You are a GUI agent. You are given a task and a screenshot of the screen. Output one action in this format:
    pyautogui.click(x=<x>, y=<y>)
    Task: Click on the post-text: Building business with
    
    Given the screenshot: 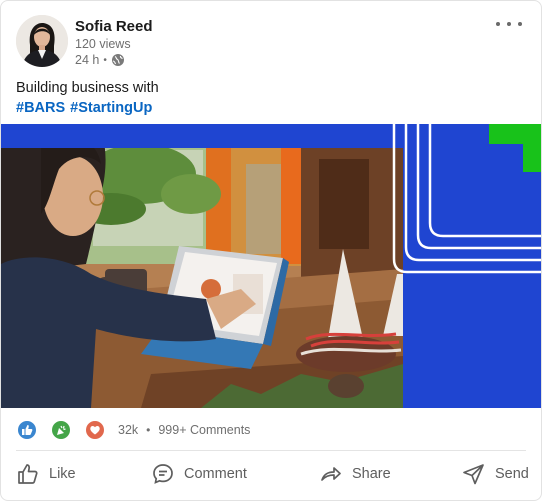 What is the action you would take?
    pyautogui.click(x=87, y=88)
    